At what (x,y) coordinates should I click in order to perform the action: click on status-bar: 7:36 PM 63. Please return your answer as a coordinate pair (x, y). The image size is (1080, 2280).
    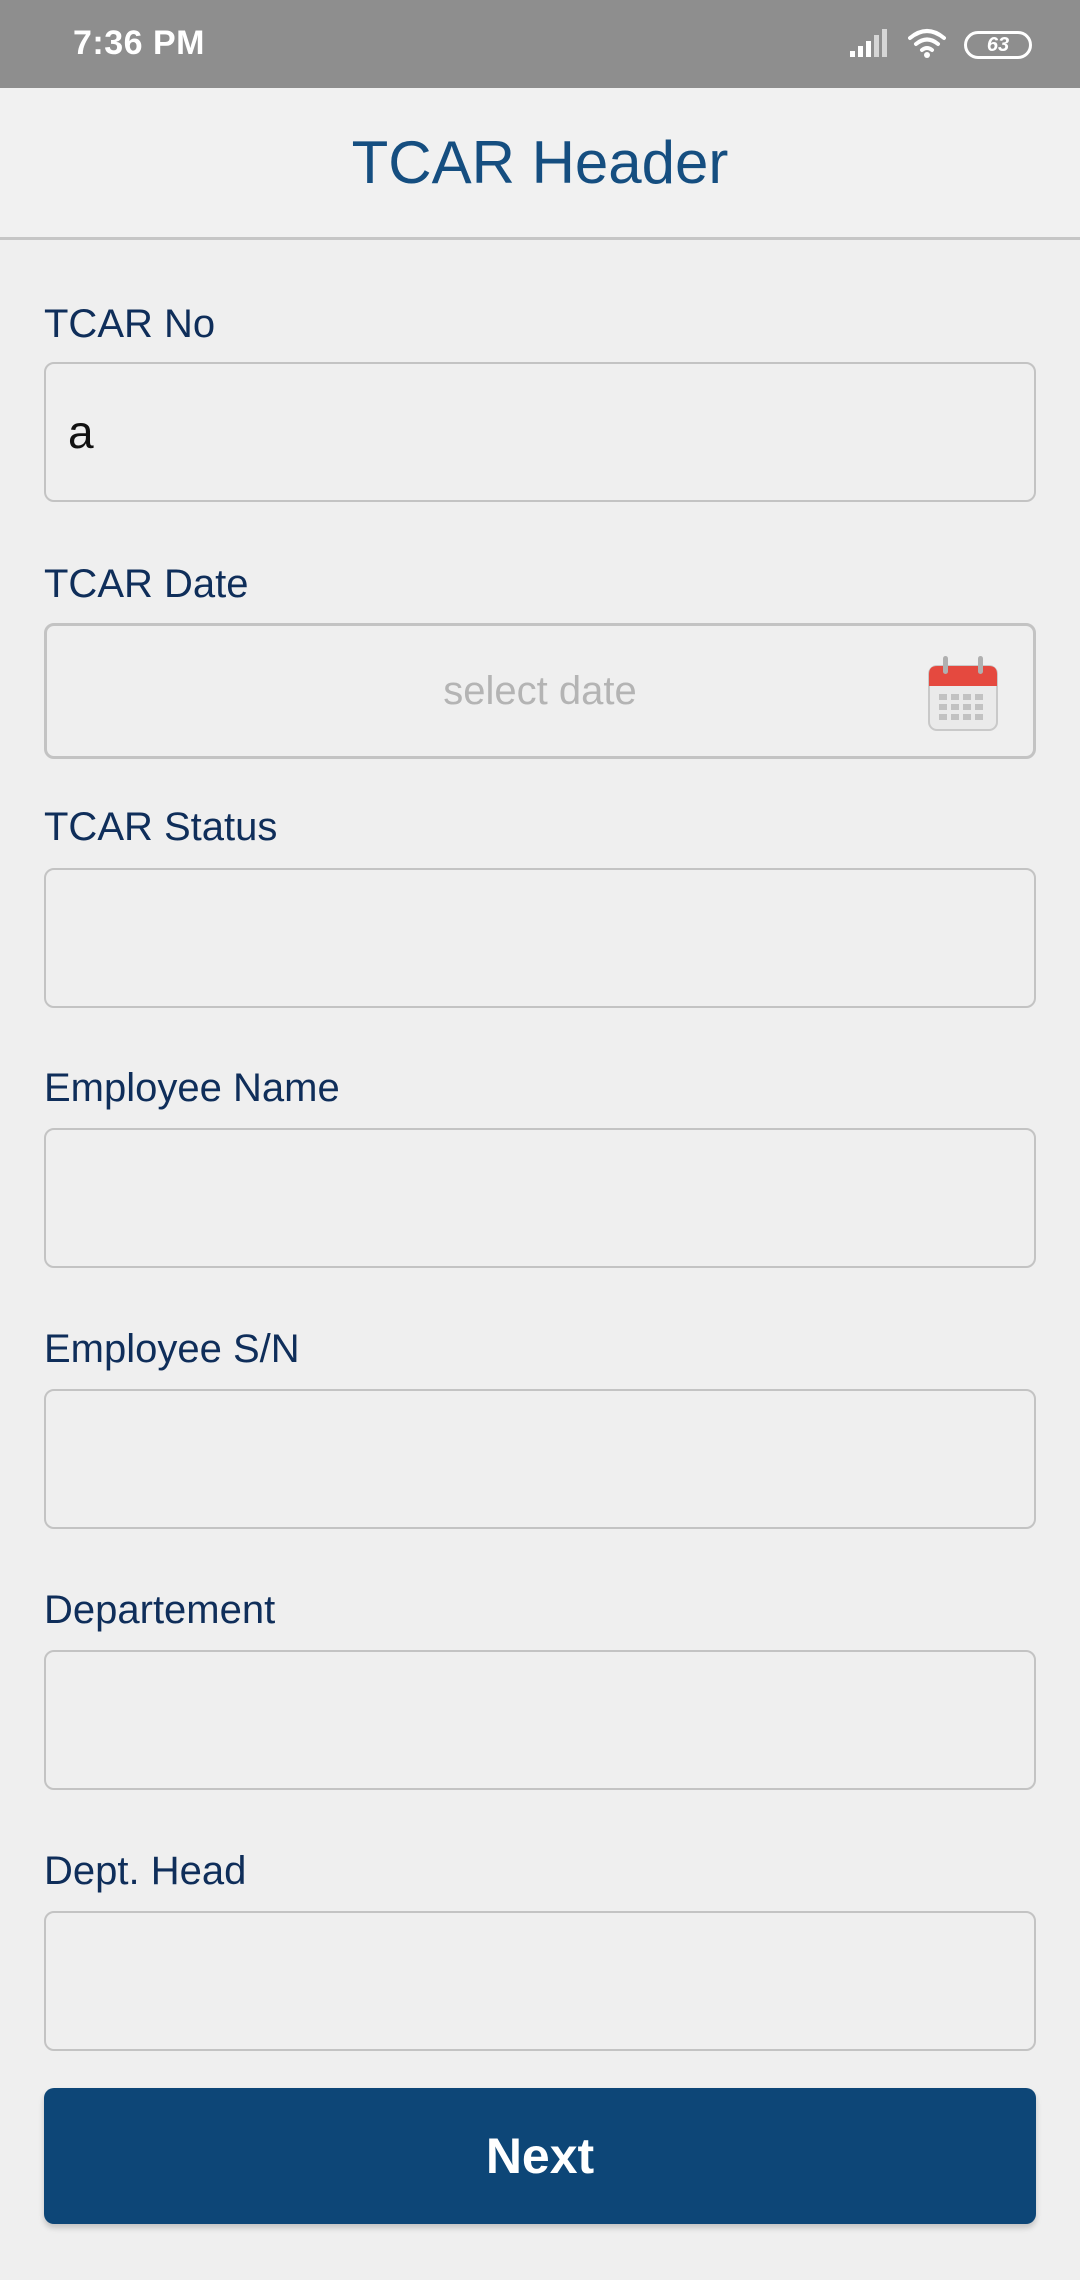
    Looking at the image, I should click on (540, 44).